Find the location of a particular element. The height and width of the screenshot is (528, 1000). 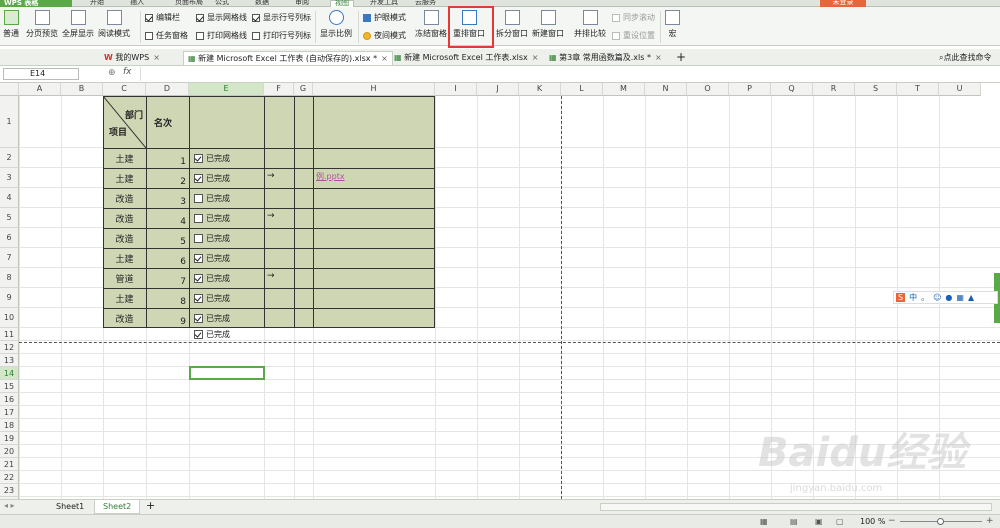

row-header: 23 is located at coordinates (9, 490).